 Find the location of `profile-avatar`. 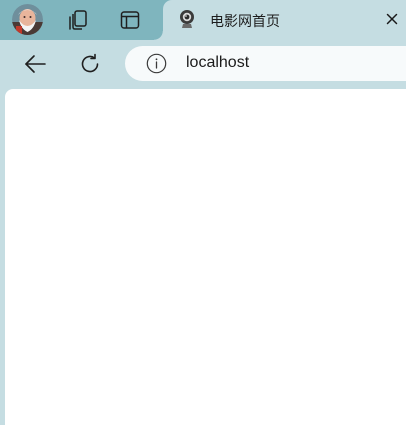

profile-avatar is located at coordinates (27, 19).